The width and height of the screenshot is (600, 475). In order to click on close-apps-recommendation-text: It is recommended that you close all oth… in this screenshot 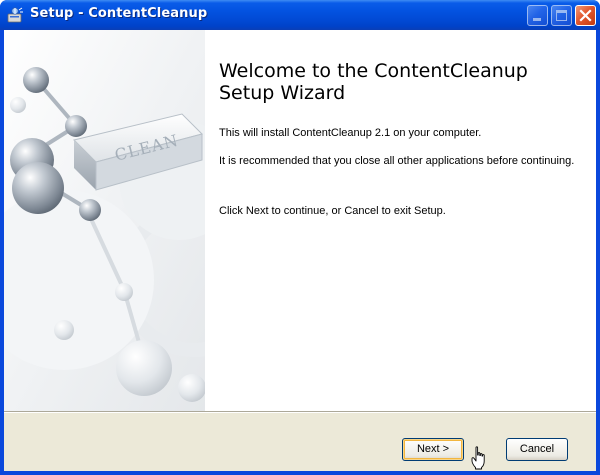, I will do `click(397, 161)`.